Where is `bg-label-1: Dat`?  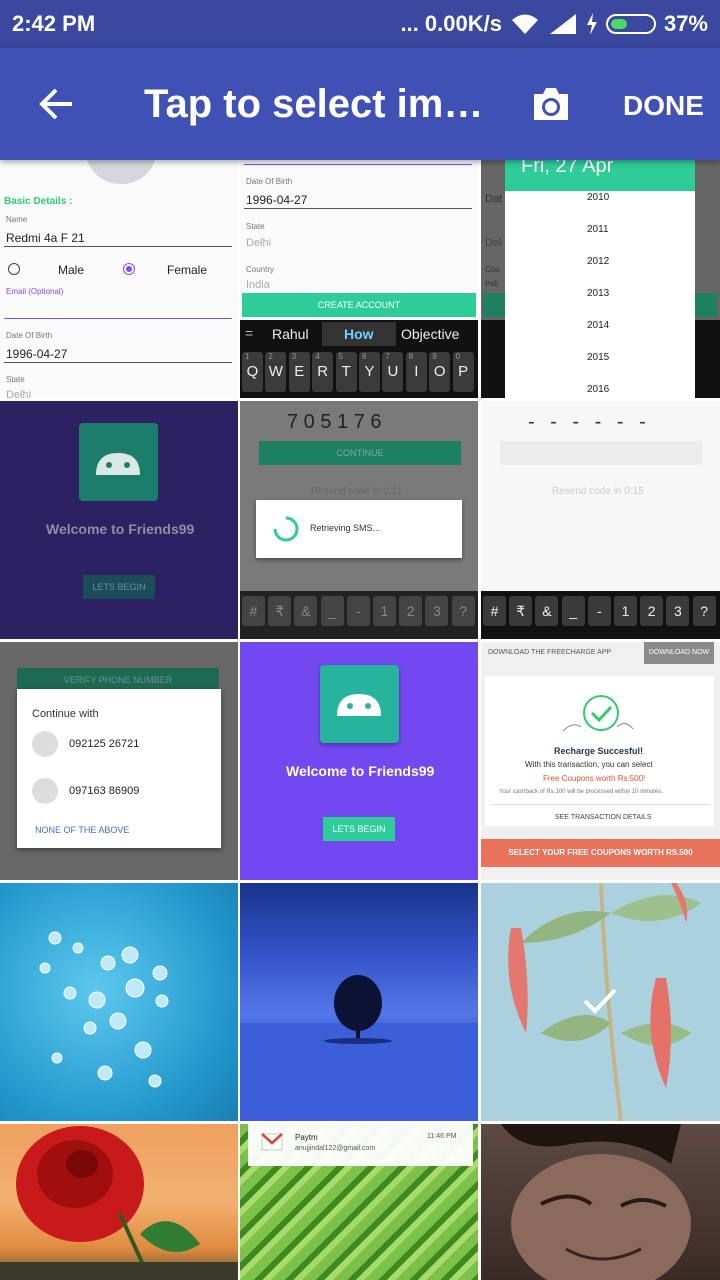 bg-label-1: Dat is located at coordinates (494, 199).